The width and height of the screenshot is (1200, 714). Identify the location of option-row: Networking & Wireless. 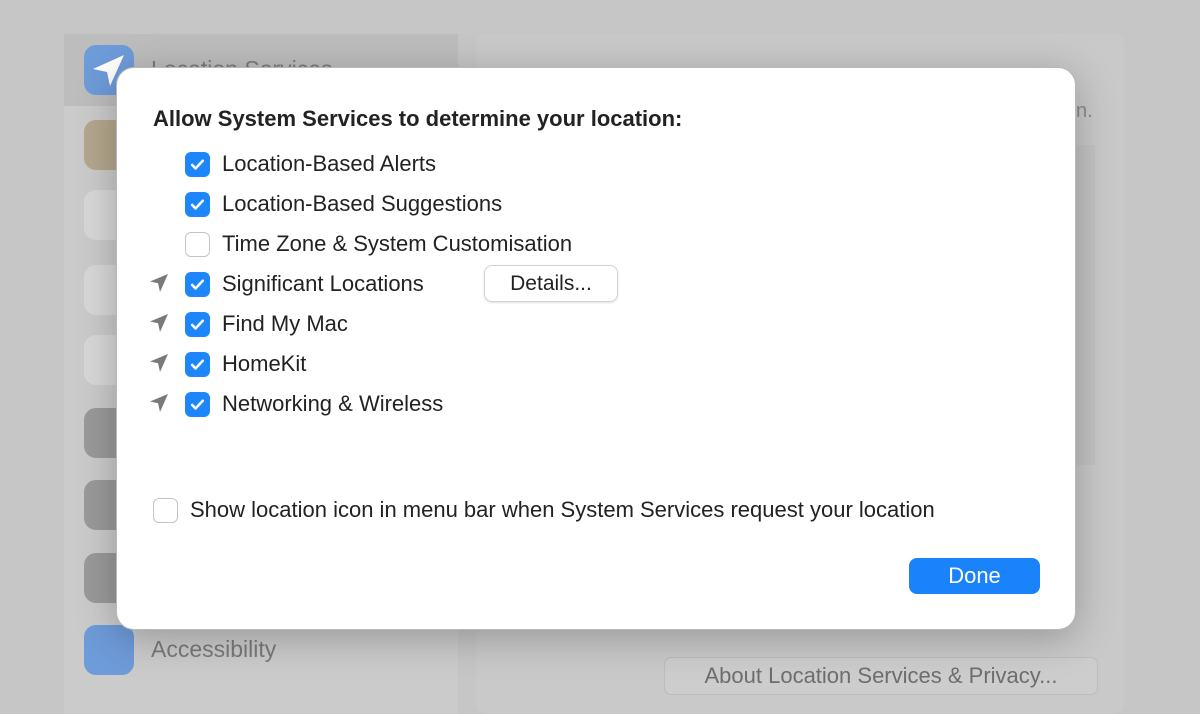
(295, 404).